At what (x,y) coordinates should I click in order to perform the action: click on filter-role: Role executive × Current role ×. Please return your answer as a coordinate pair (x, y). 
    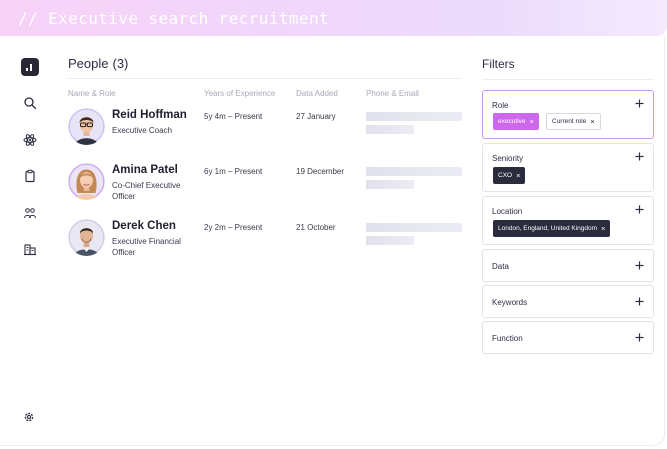
    Looking at the image, I should click on (568, 114).